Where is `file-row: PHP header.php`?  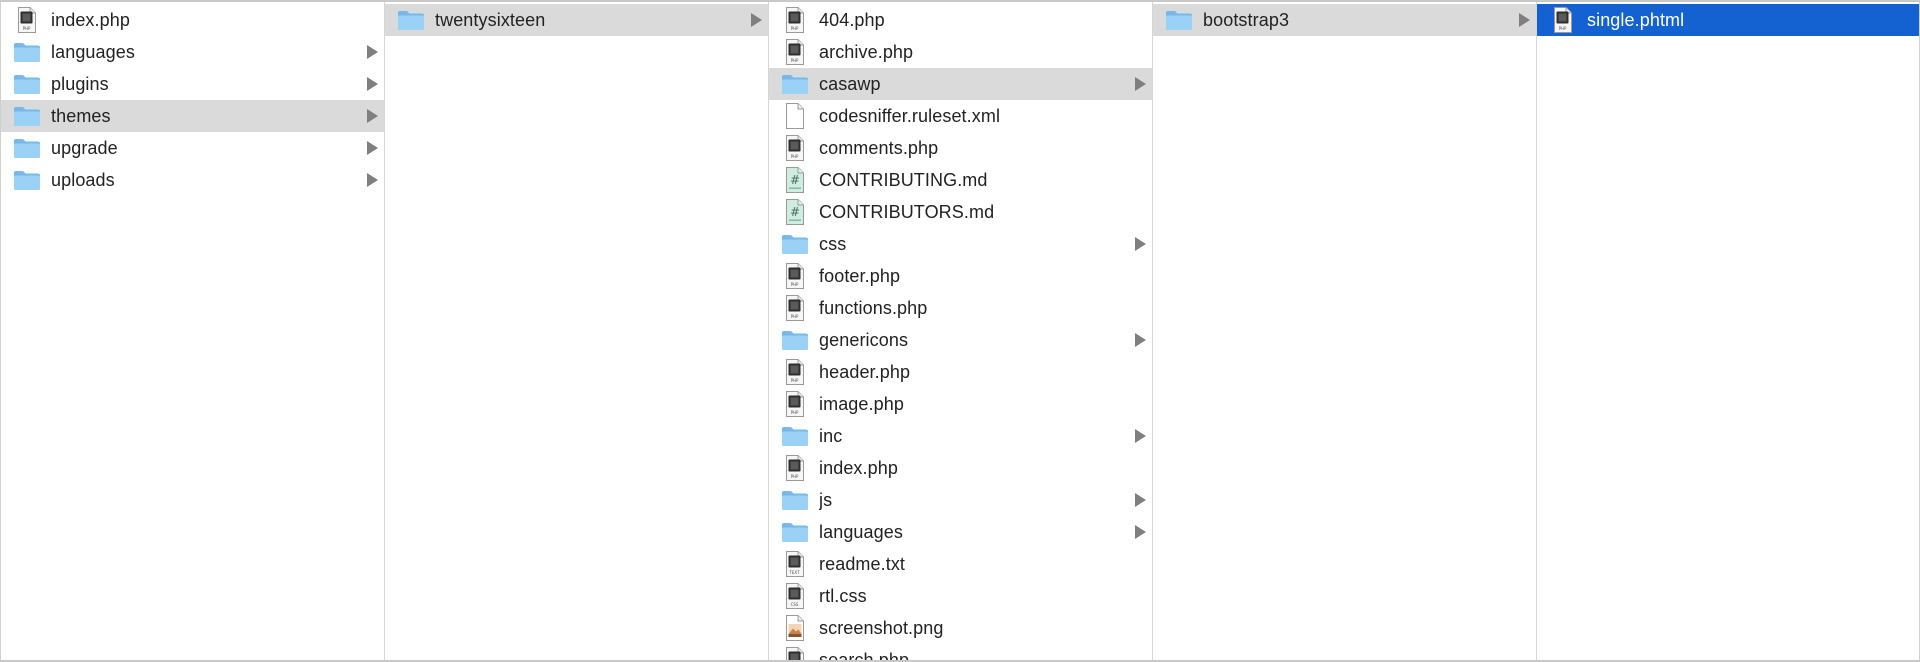
file-row: PHP header.php is located at coordinates (960, 372).